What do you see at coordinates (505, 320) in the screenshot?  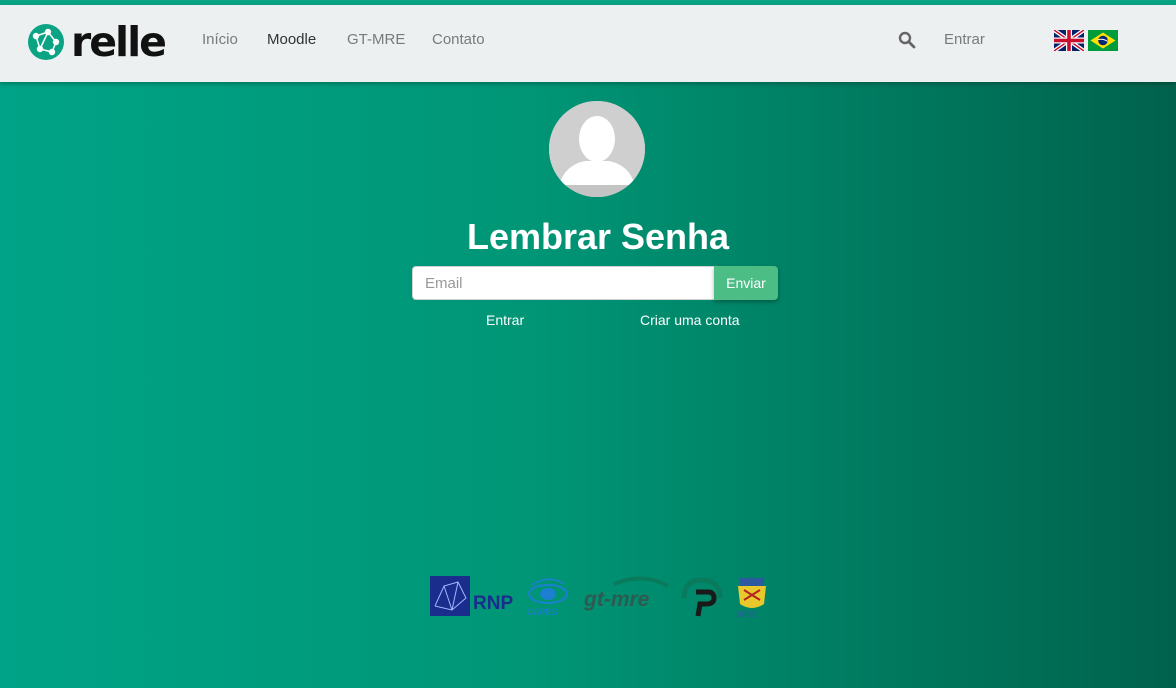 I see `login-link: Entrar` at bounding box center [505, 320].